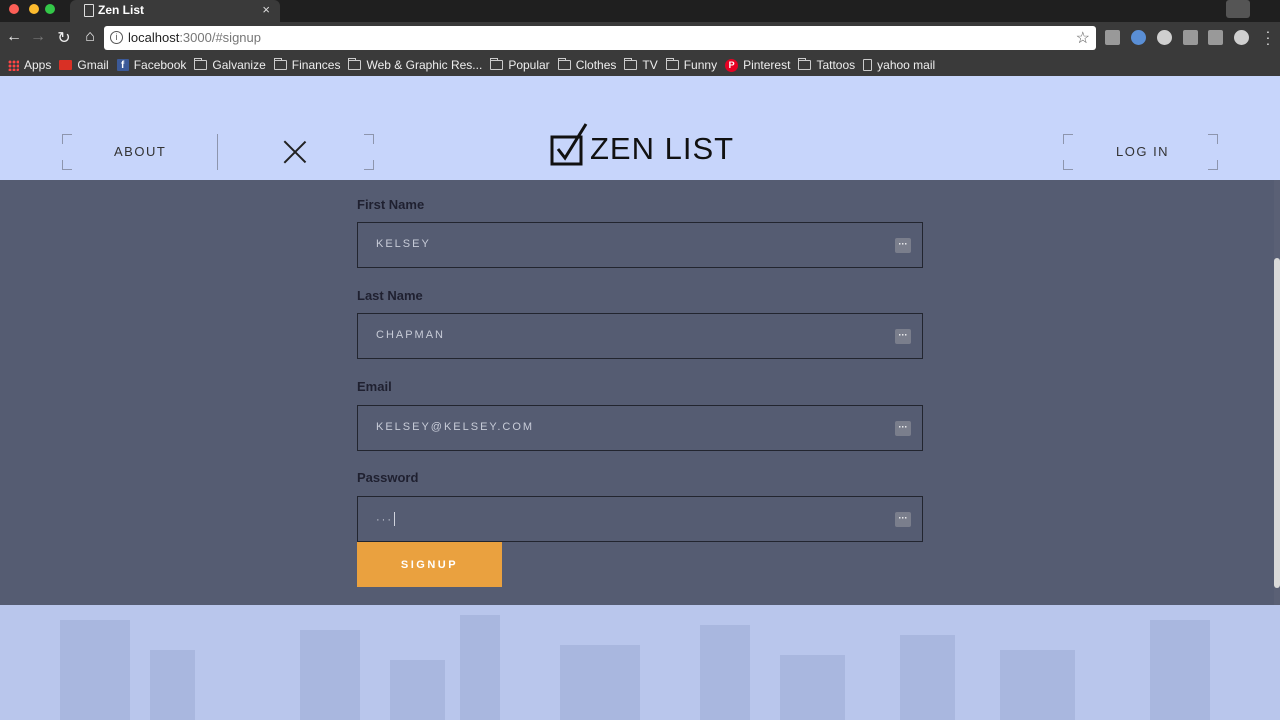  I want to click on first-name-field: KELSEY ···, so click(640, 245).